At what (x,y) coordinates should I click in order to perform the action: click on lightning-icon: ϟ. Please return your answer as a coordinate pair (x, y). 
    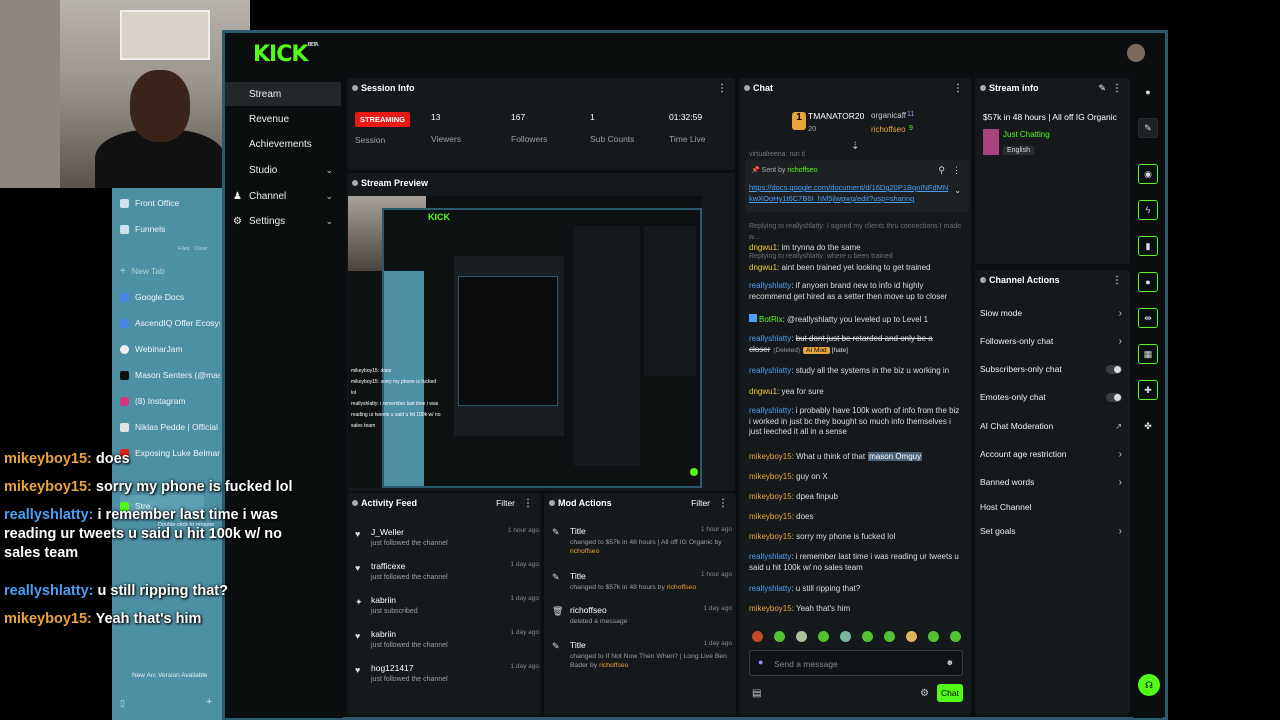
    Looking at the image, I should click on (1148, 210).